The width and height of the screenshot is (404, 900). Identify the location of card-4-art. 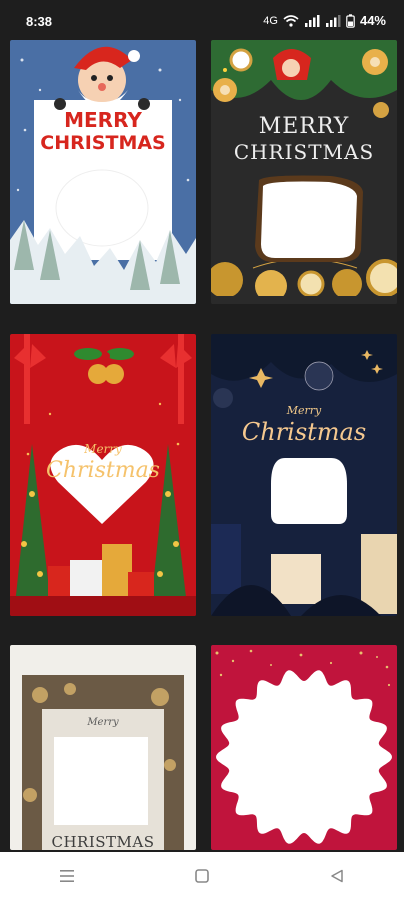
(304, 475).